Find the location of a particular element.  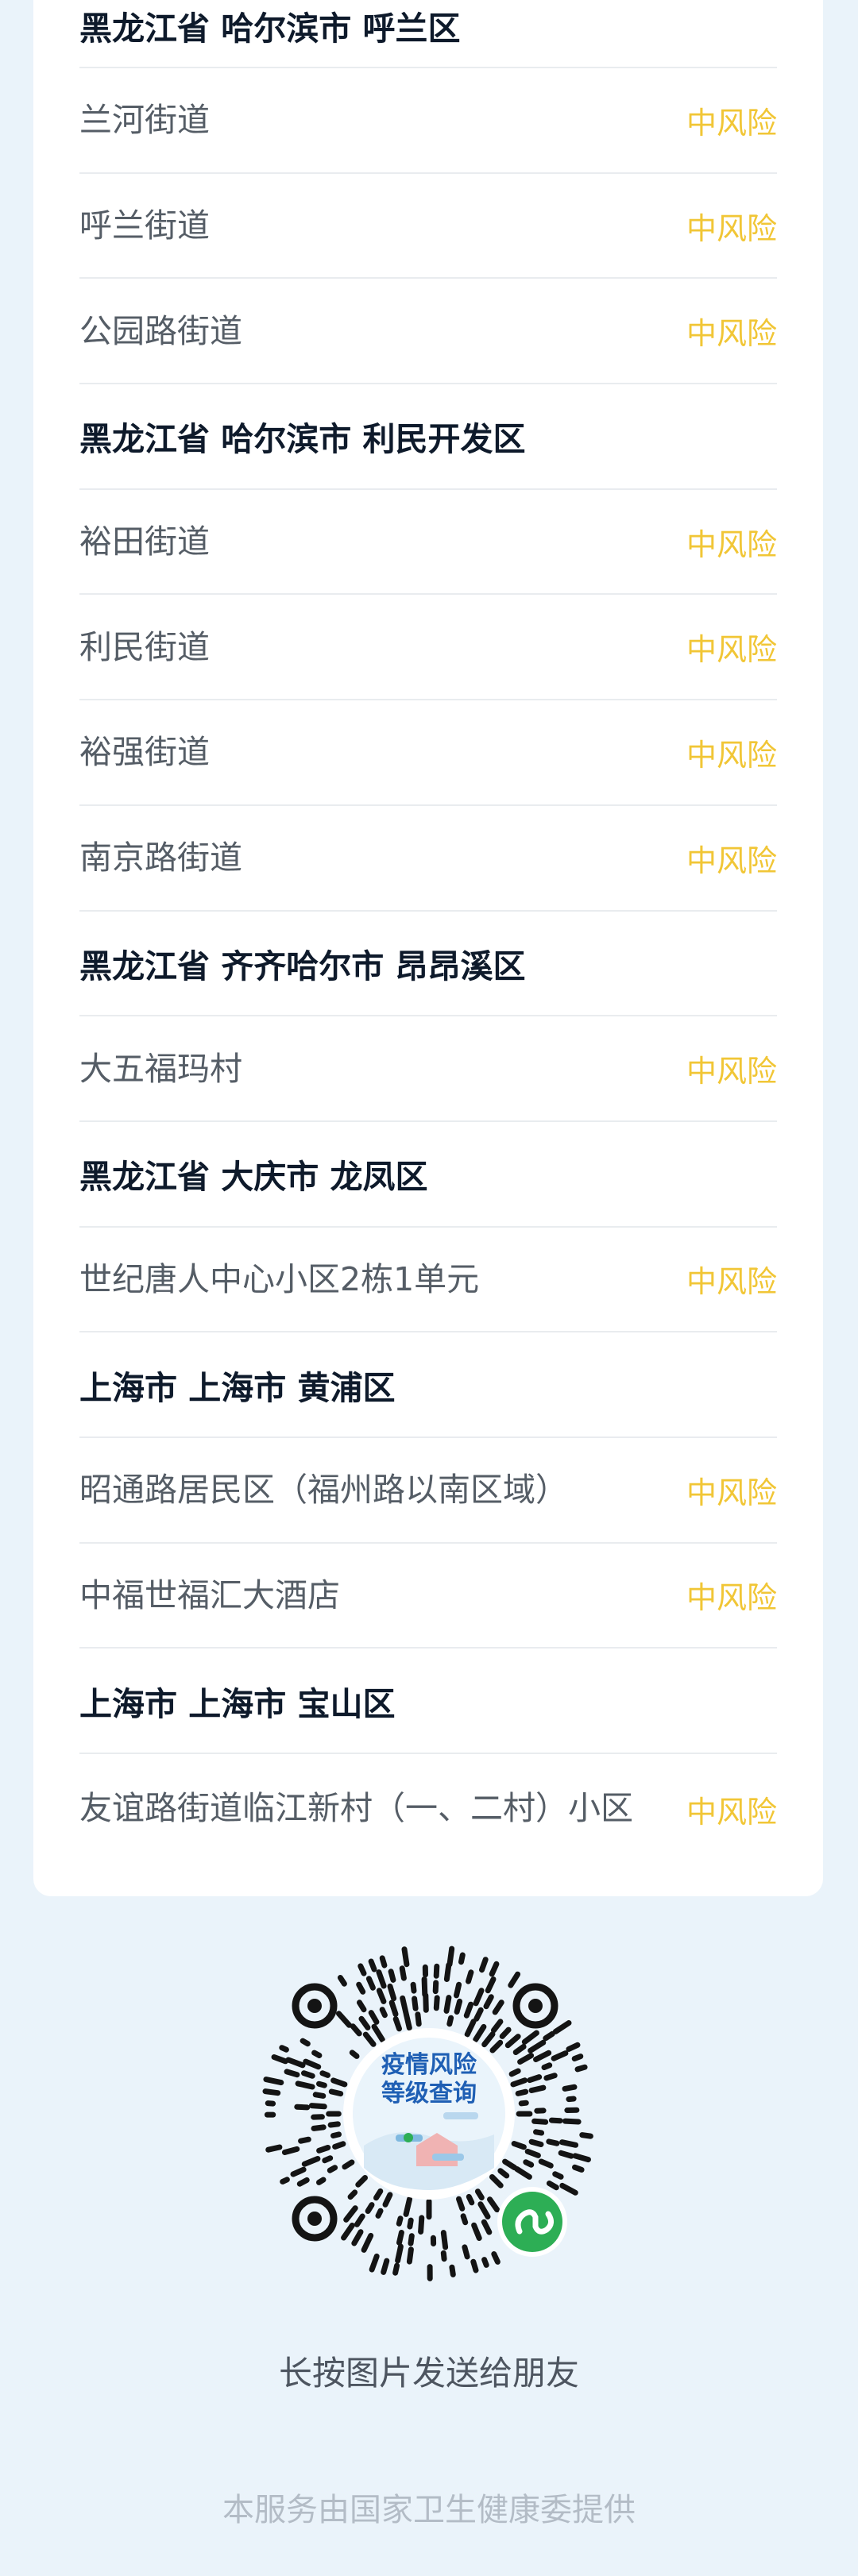

list-item: 利民街道 中风险 is located at coordinates (428, 648).